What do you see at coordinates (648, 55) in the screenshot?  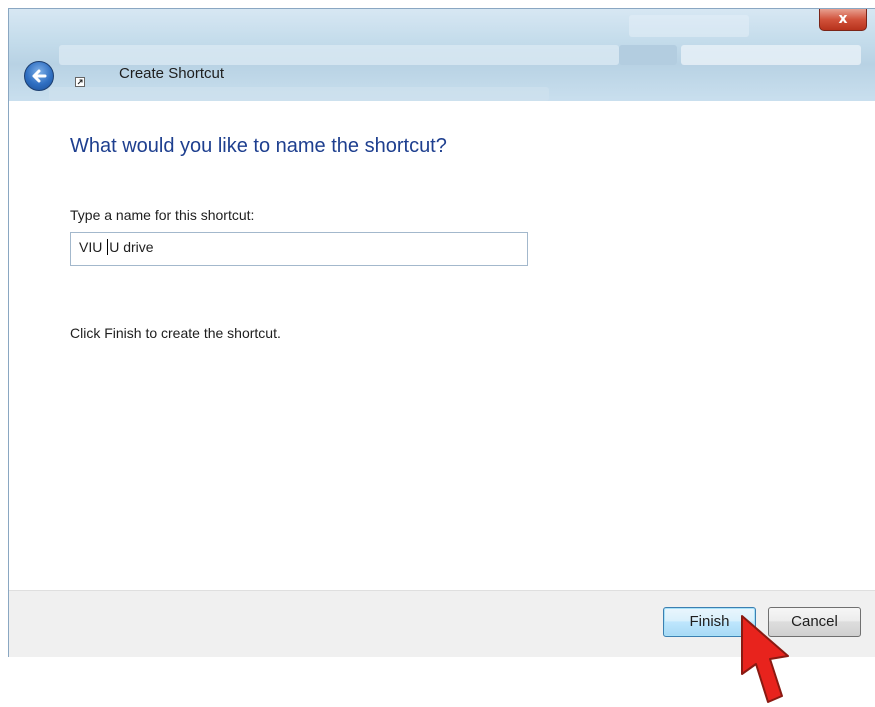 I see `blurred-refresh-area` at bounding box center [648, 55].